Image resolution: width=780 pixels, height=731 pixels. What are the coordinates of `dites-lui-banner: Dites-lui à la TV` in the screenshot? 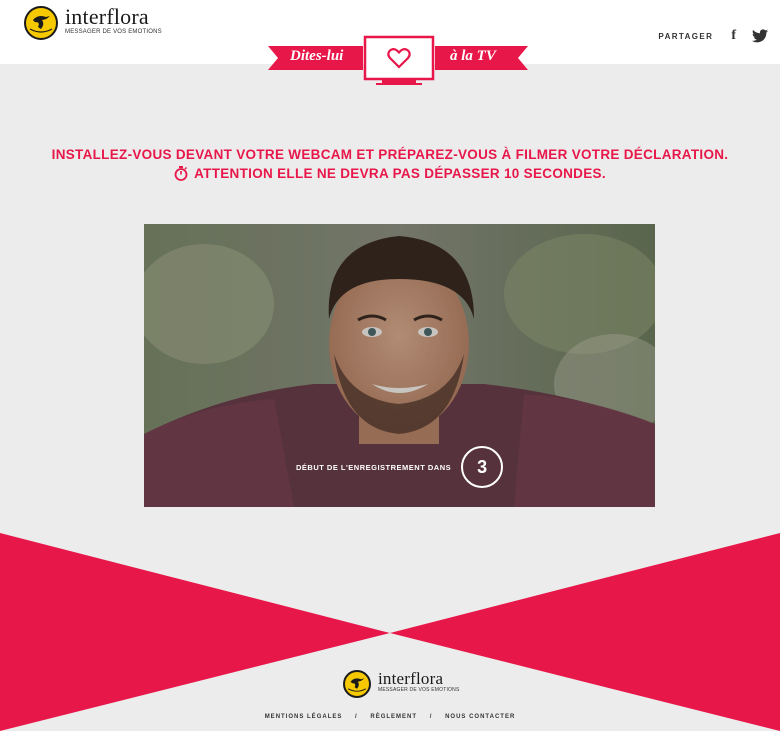 It's located at (398, 62).